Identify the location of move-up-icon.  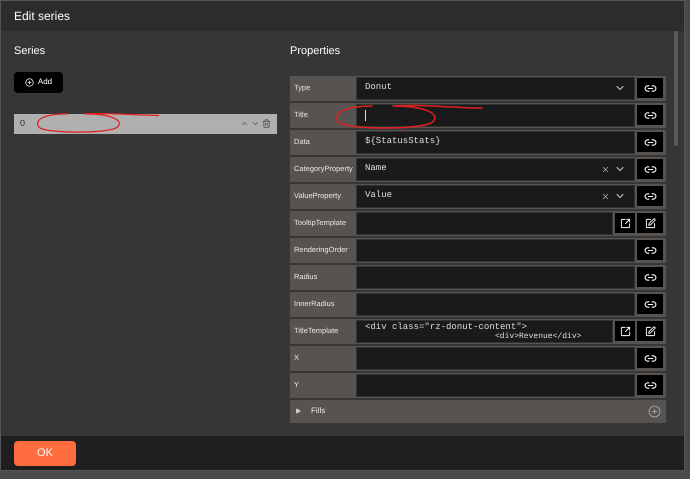
(244, 123).